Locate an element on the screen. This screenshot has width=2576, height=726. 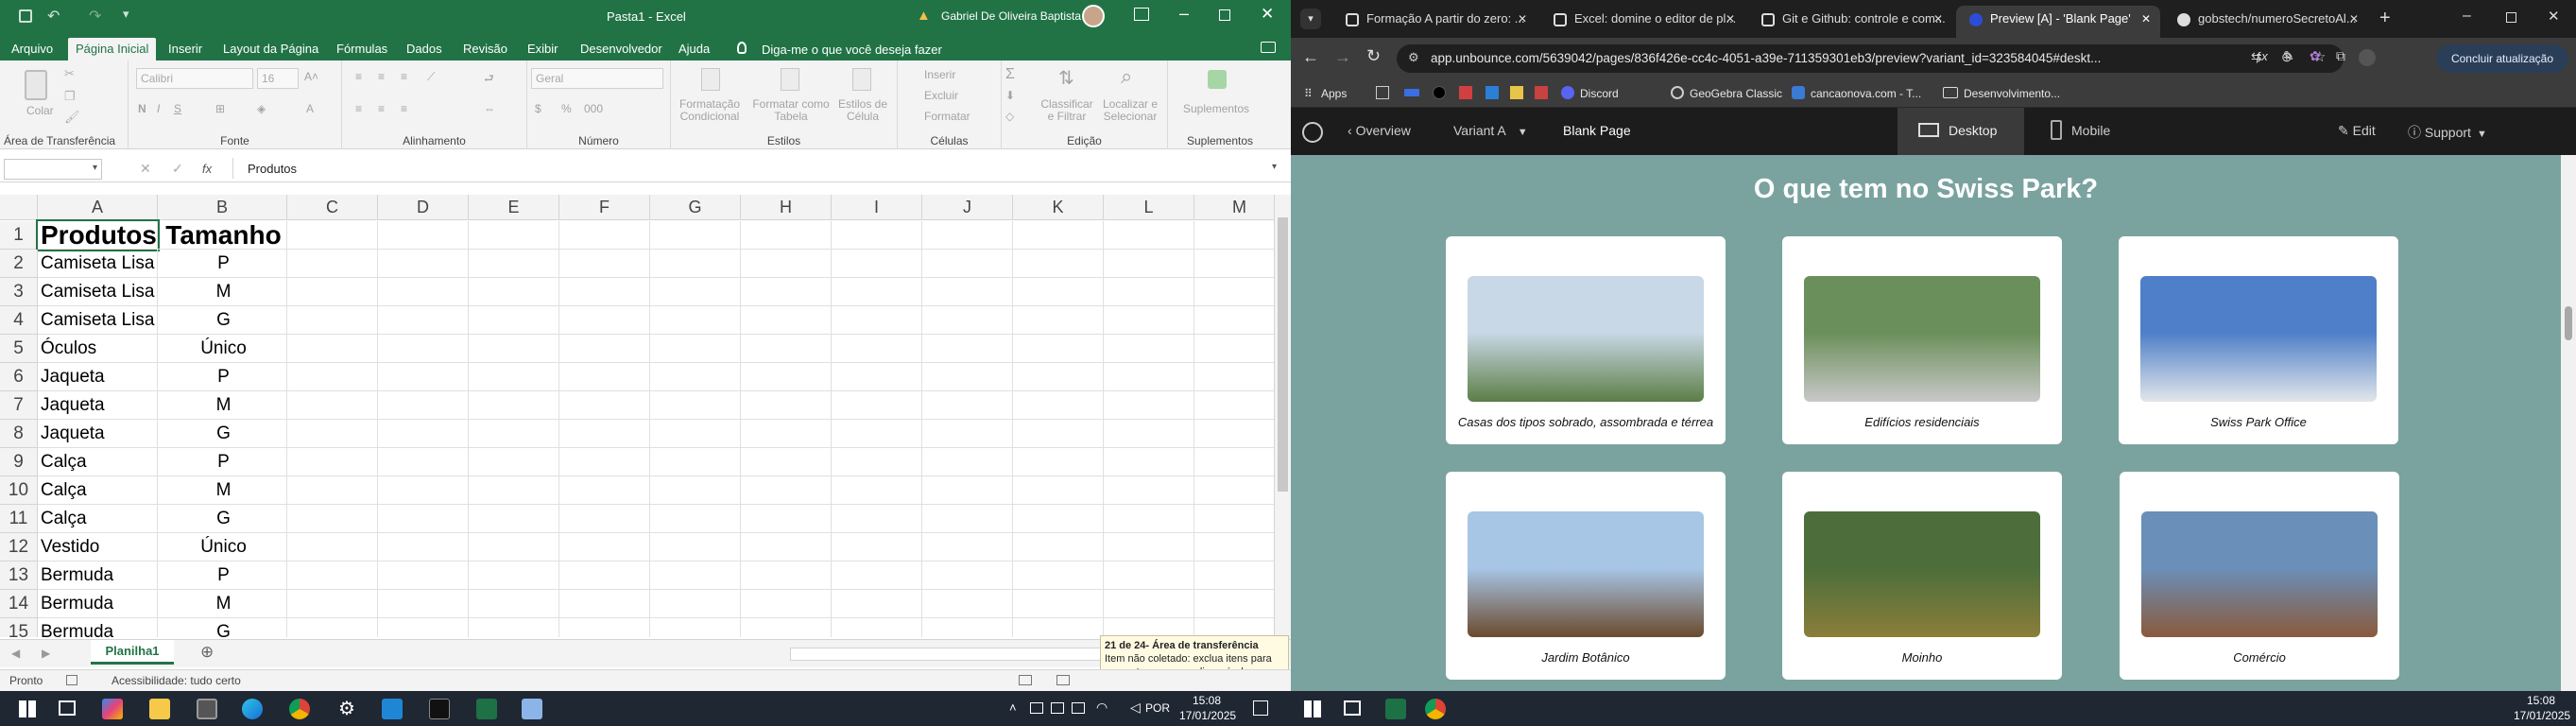
formula-input: Produtos is located at coordinates (272, 169).